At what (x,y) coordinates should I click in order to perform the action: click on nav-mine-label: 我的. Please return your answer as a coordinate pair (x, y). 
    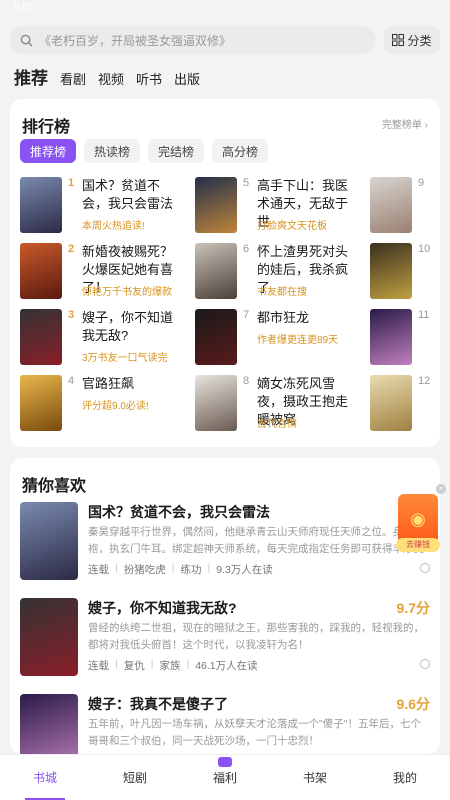
    Looking at the image, I should click on (404, 778).